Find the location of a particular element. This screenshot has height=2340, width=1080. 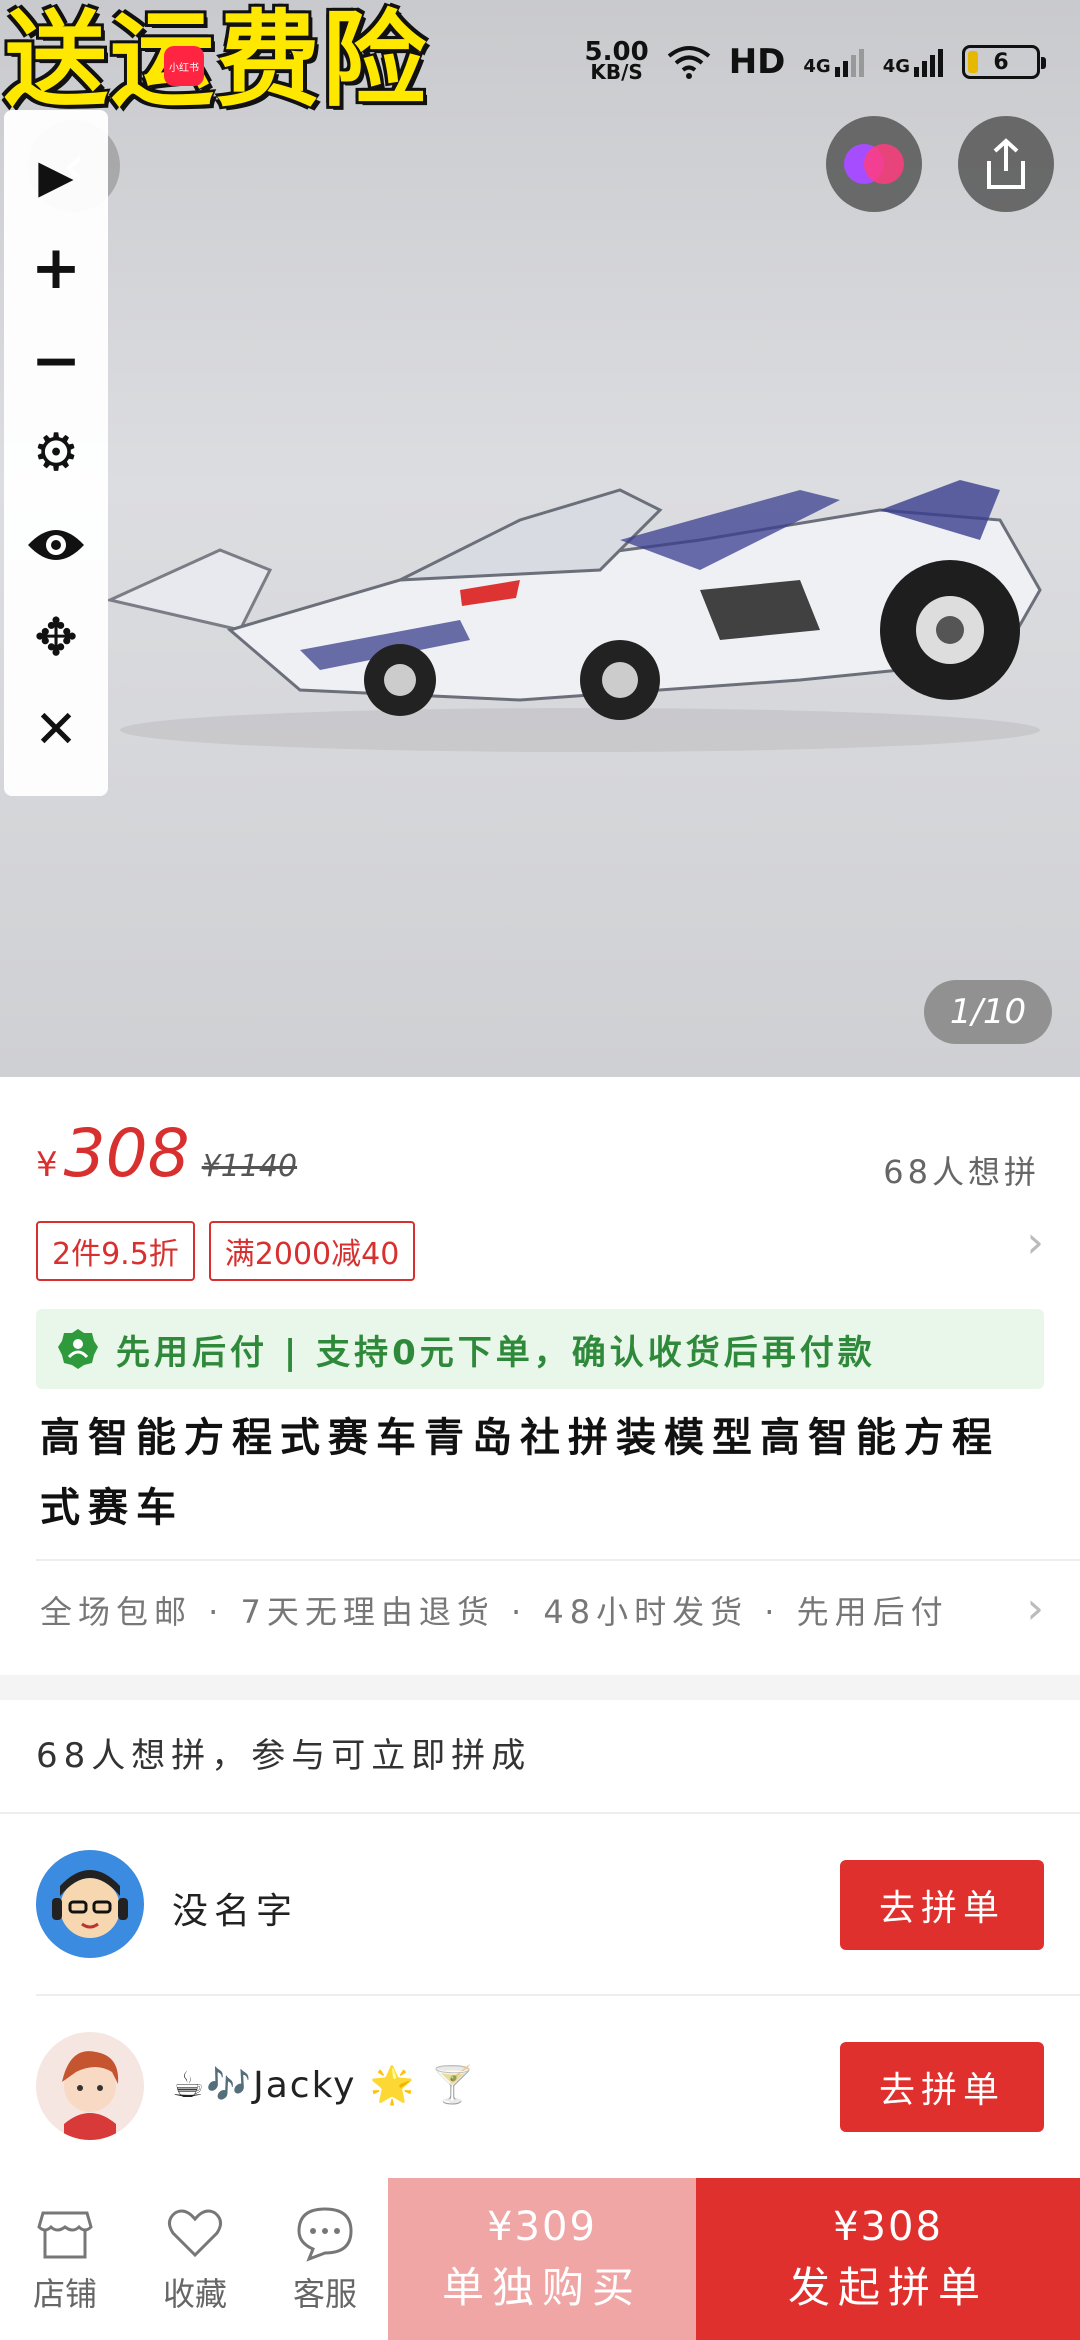

overlap-circles-icon is located at coordinates (874, 164).